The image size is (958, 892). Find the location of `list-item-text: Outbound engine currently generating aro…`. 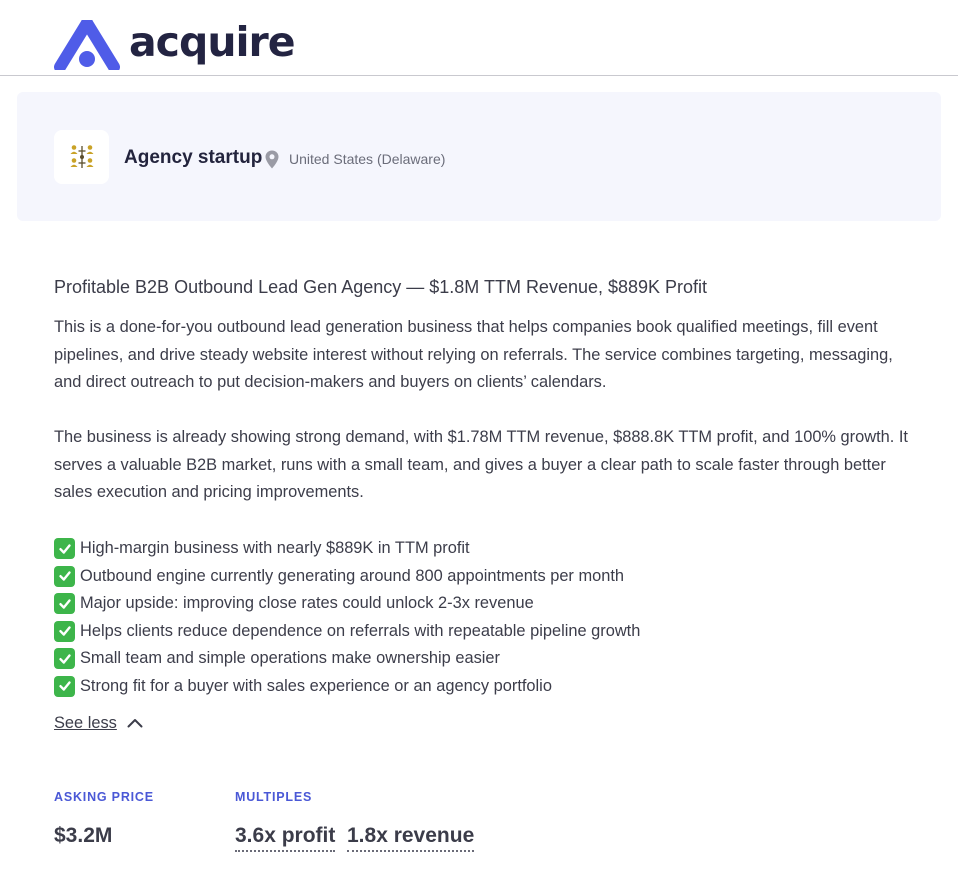

list-item-text: Outbound engine currently generating aro… is located at coordinates (352, 575).